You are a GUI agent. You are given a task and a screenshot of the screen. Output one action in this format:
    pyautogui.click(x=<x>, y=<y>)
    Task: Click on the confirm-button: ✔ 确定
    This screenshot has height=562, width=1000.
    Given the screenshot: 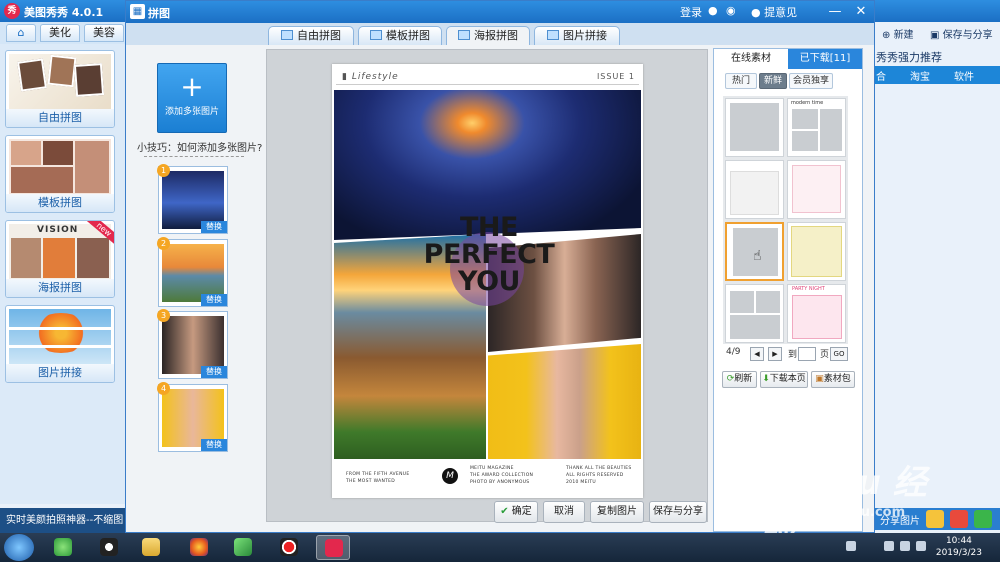 What is the action you would take?
    pyautogui.click(x=516, y=512)
    